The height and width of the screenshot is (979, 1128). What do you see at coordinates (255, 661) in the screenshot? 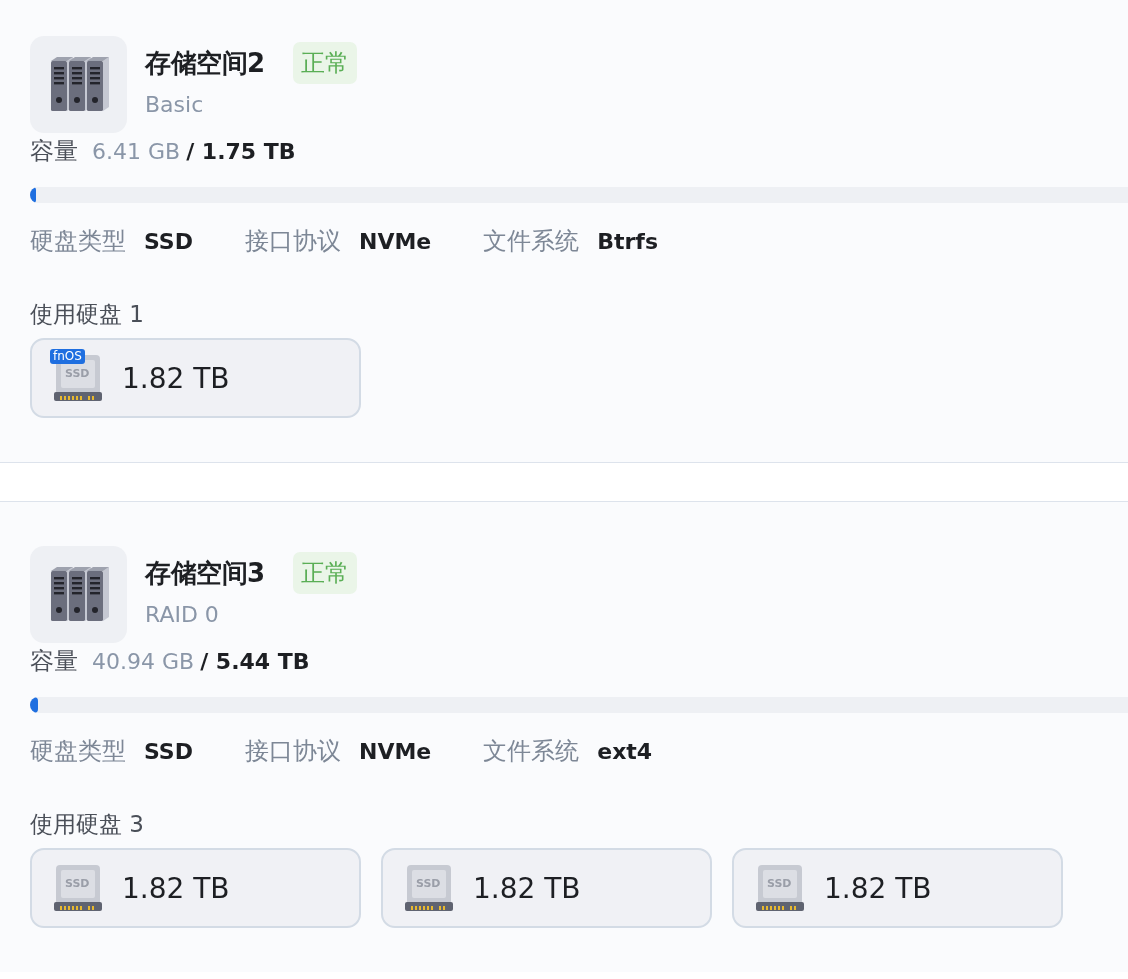
I see `total-capacity: / 5.44 TB` at bounding box center [255, 661].